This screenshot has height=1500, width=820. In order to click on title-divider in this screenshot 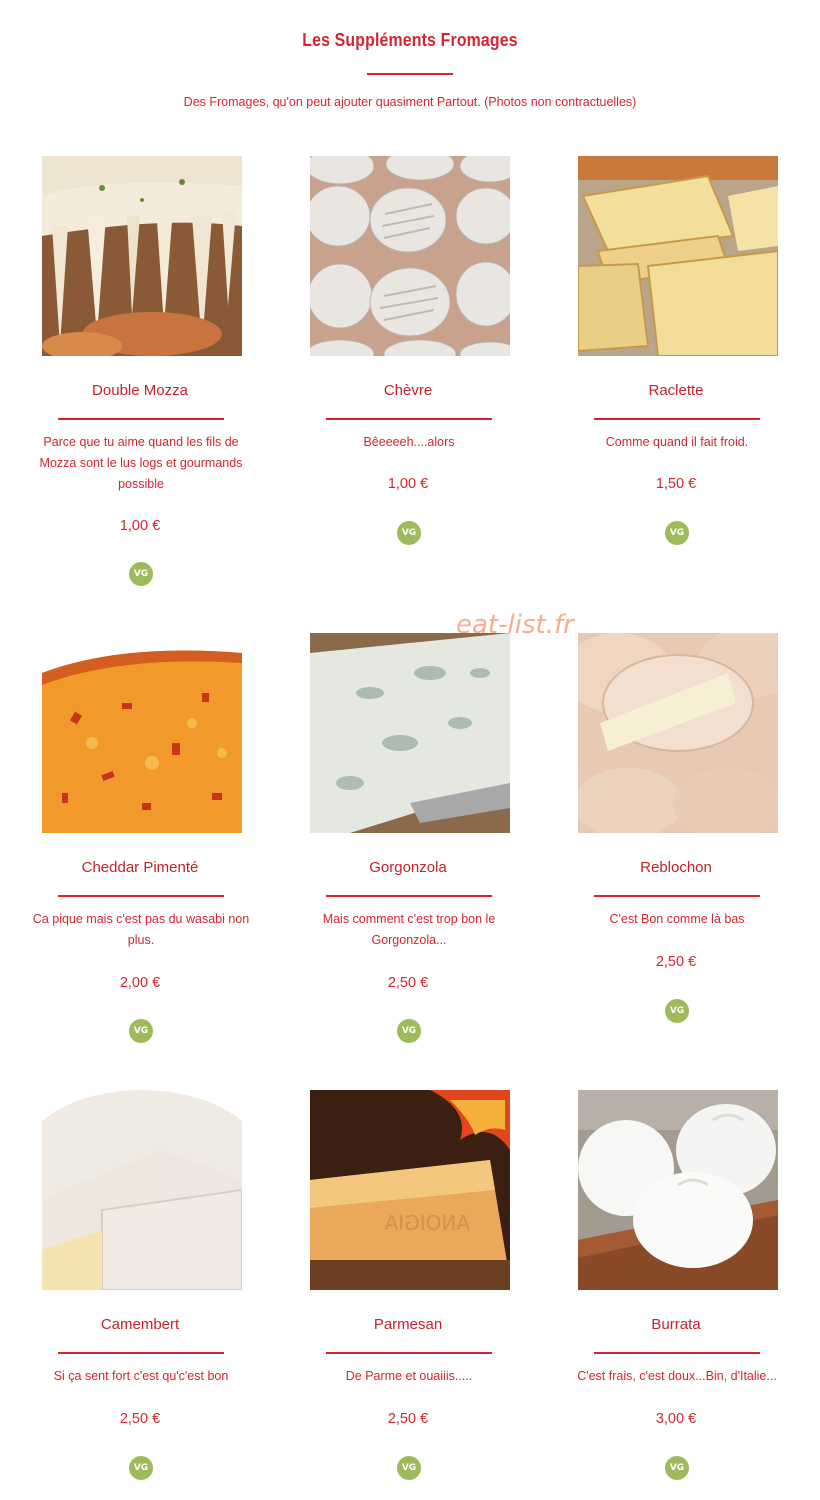, I will do `click(410, 74)`.